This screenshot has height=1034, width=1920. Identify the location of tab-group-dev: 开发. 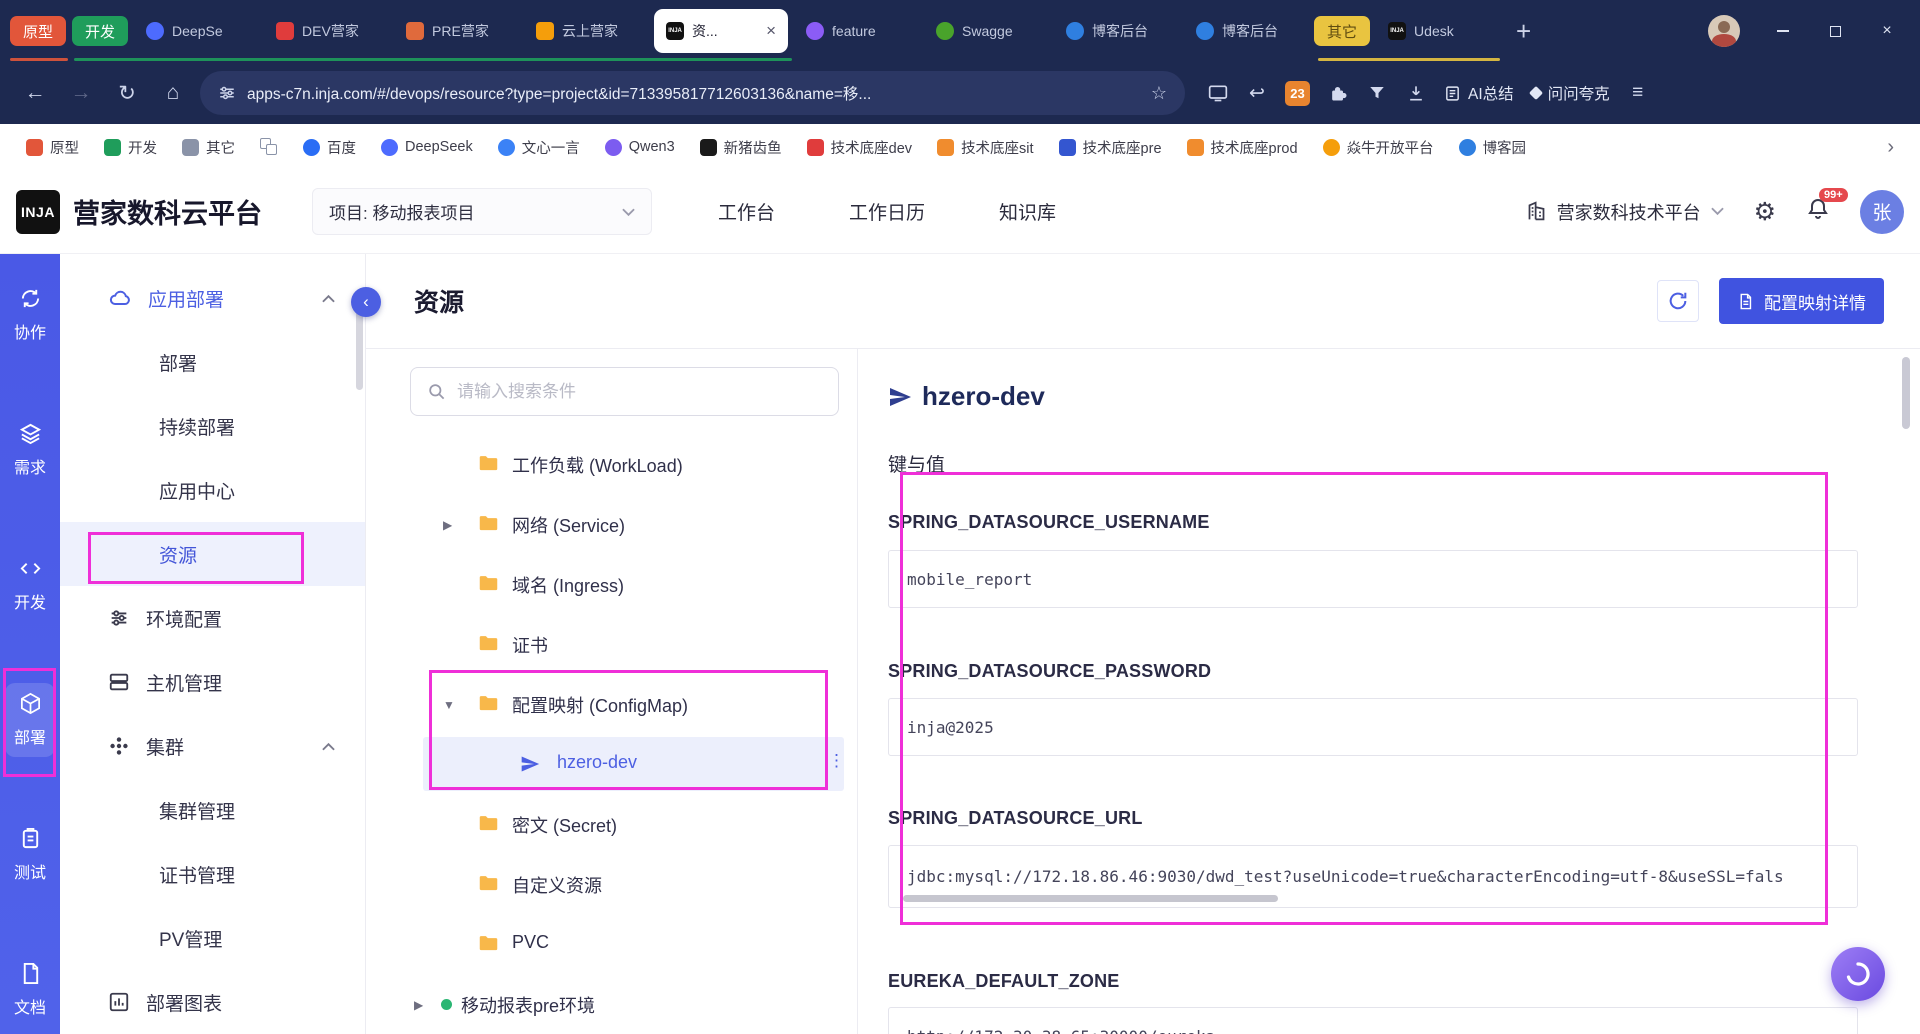
(100, 31).